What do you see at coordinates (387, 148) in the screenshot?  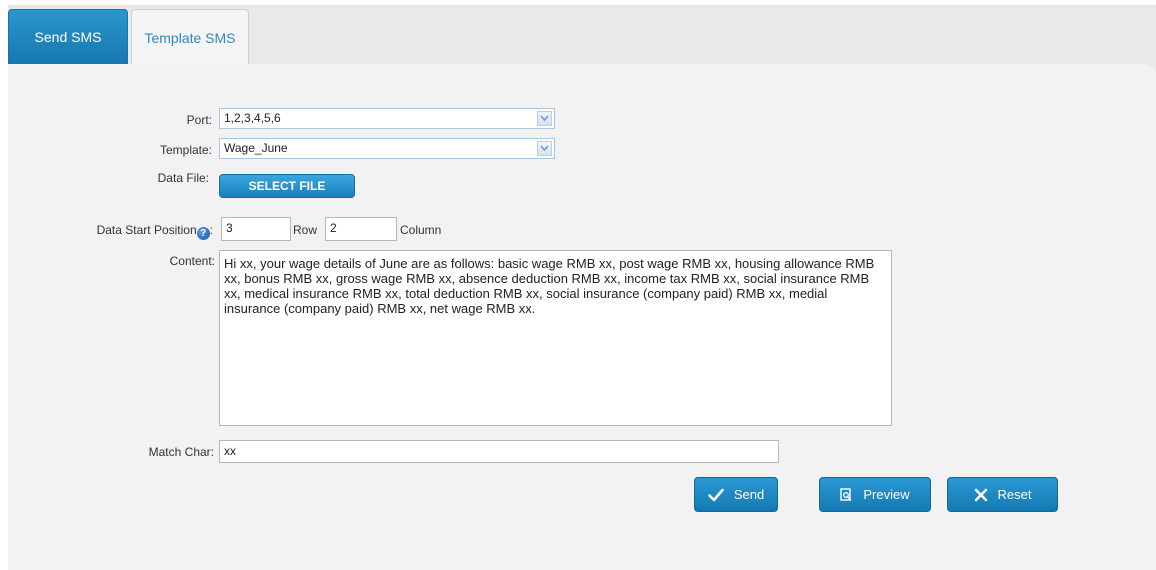 I see `template-select: Wage_June` at bounding box center [387, 148].